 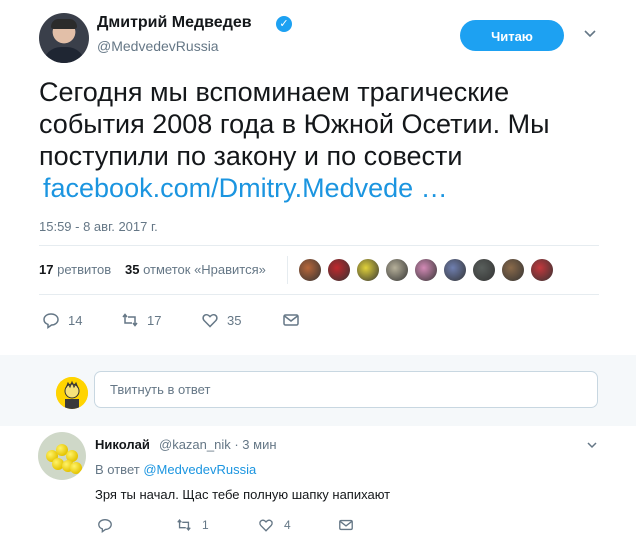 I want to click on reply-input, so click(x=346, y=389).